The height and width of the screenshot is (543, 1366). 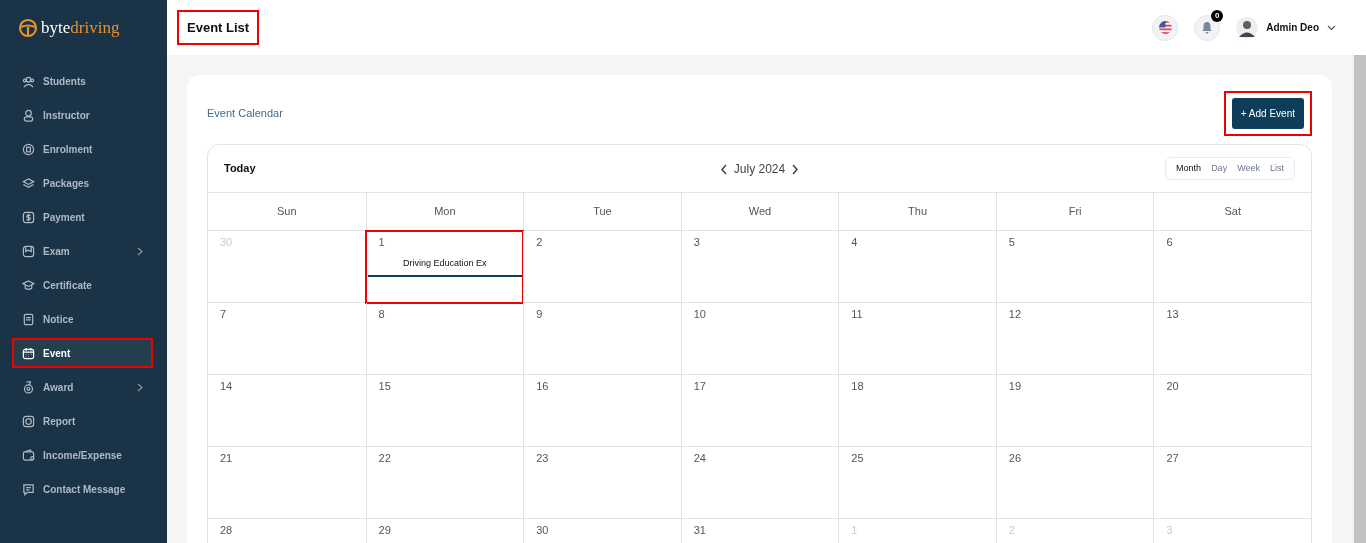 I want to click on badge-icon, so click(x=28, y=149).